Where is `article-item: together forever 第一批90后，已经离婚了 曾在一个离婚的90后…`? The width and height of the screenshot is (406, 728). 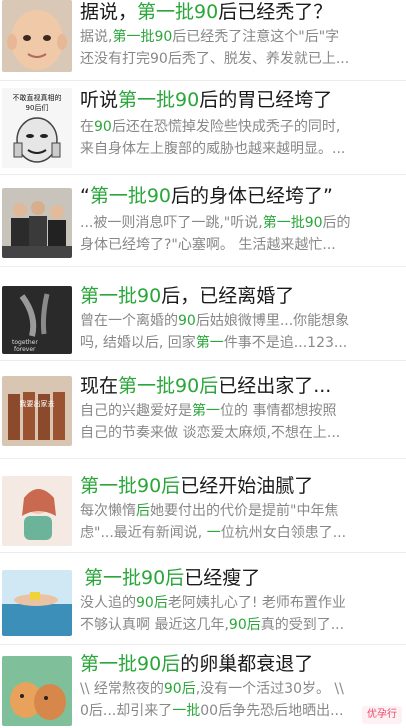 article-item: together forever 第一批90后，已经离婚了 曾在一个离婚的90后… is located at coordinates (203, 314).